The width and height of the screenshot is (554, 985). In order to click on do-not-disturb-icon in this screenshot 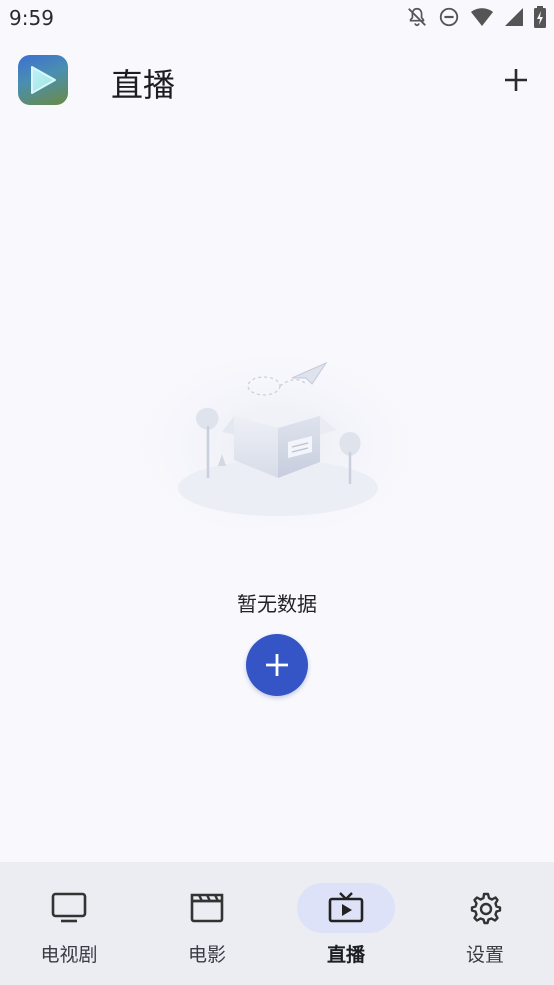, I will do `click(449, 17)`.